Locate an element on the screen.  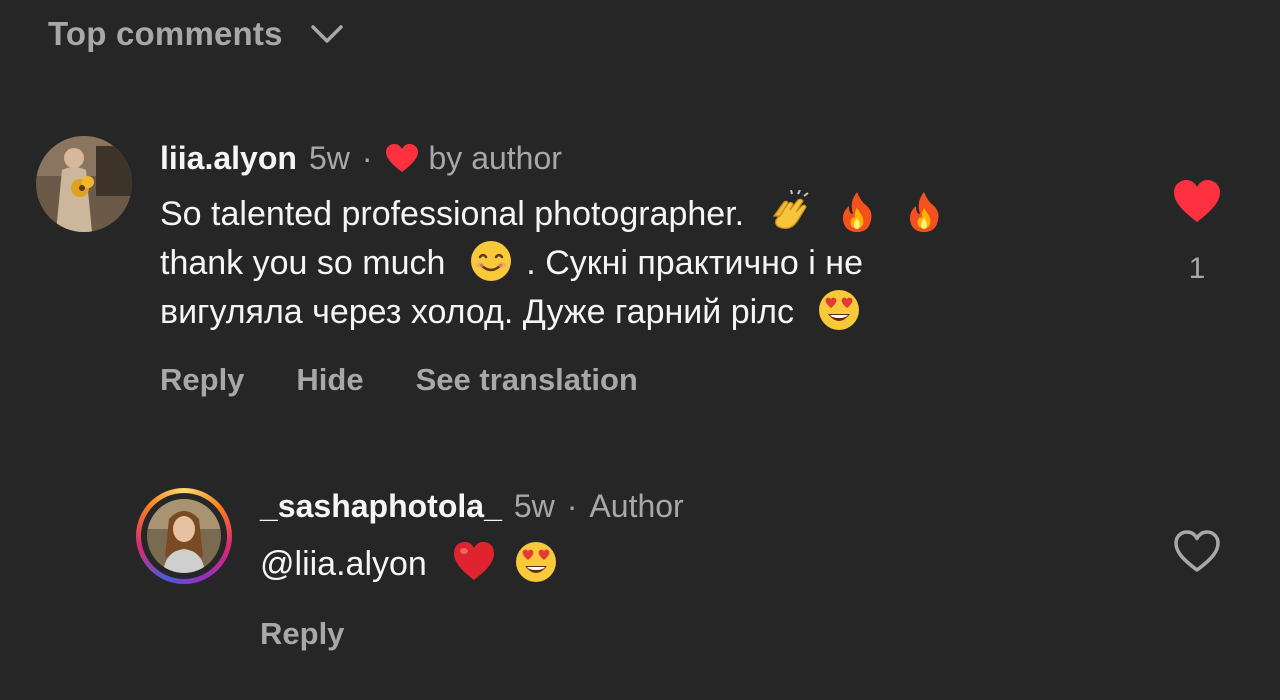
comment-line: вигуляла через холод. Дуже гарний рілс is located at coordinates (553, 312).